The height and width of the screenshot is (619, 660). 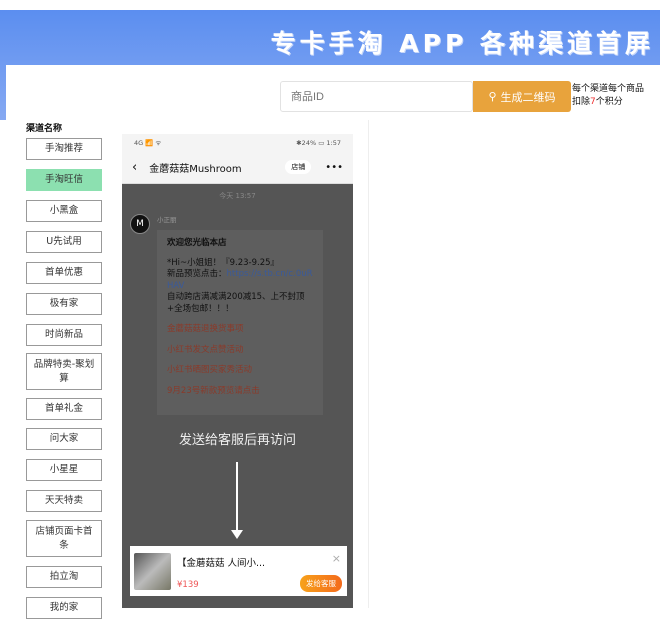 I want to click on message-menu-link: 金蘑菇菇退换货事项, so click(x=240, y=330).